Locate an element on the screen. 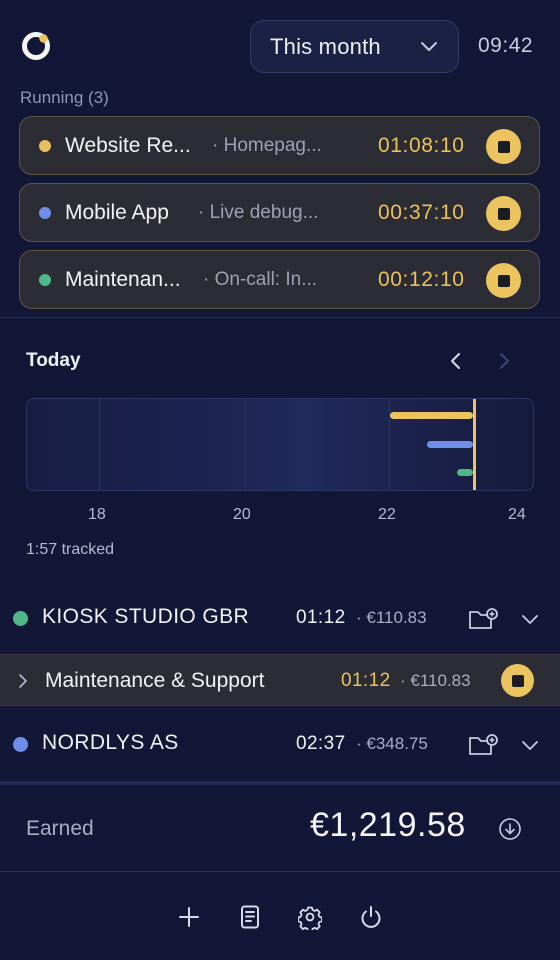  period-selector: This month is located at coordinates (354, 46).